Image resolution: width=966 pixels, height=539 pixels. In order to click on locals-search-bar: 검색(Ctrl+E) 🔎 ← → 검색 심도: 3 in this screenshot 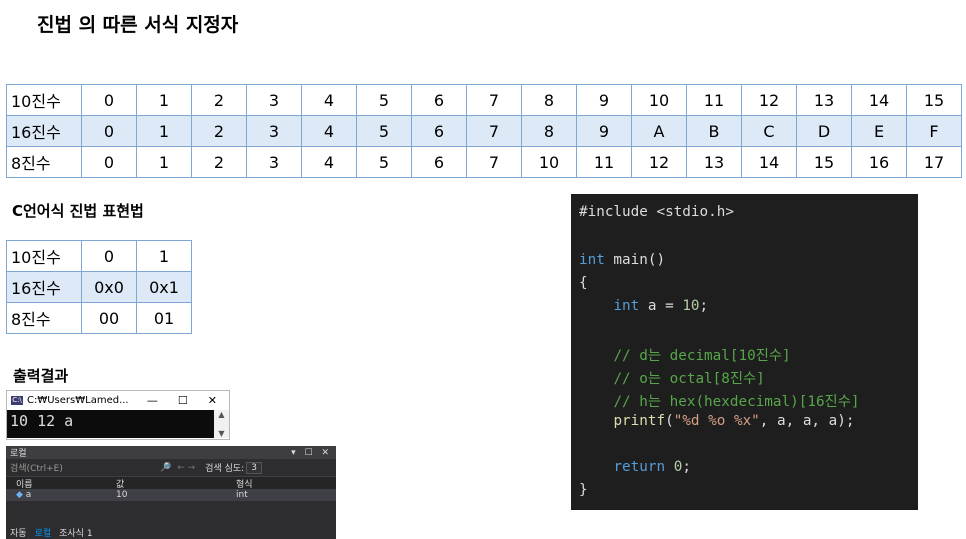, I will do `click(171, 468)`.